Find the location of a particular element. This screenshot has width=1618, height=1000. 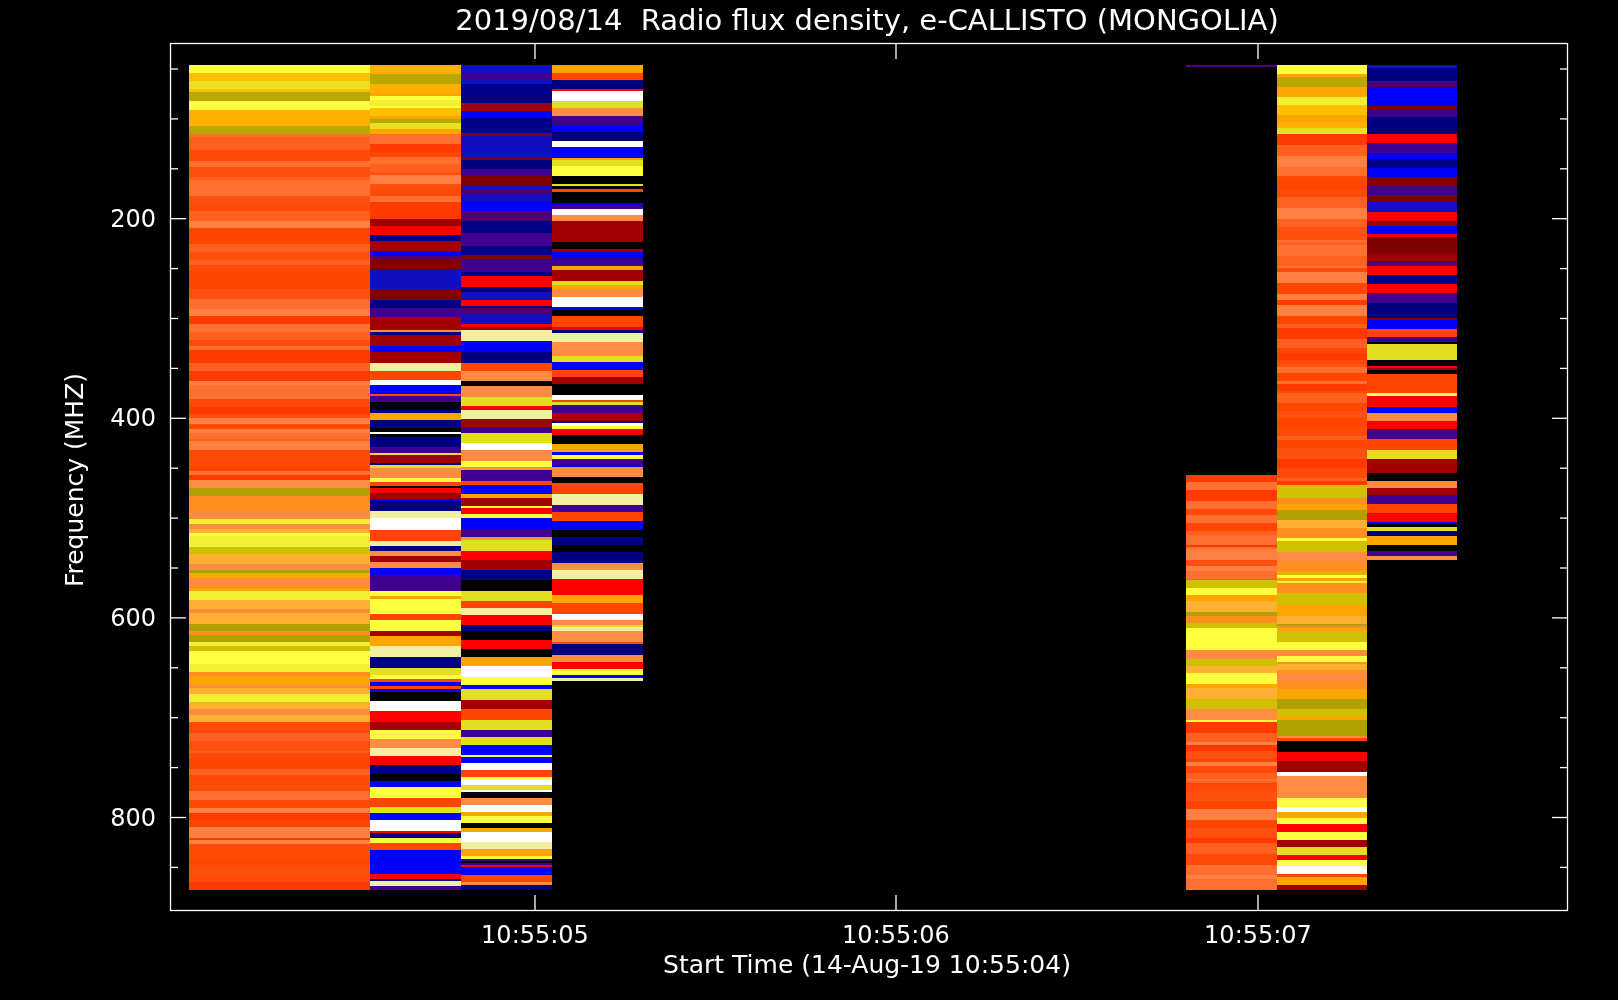

tick-label: 10:55:06 is located at coordinates (896, 935).